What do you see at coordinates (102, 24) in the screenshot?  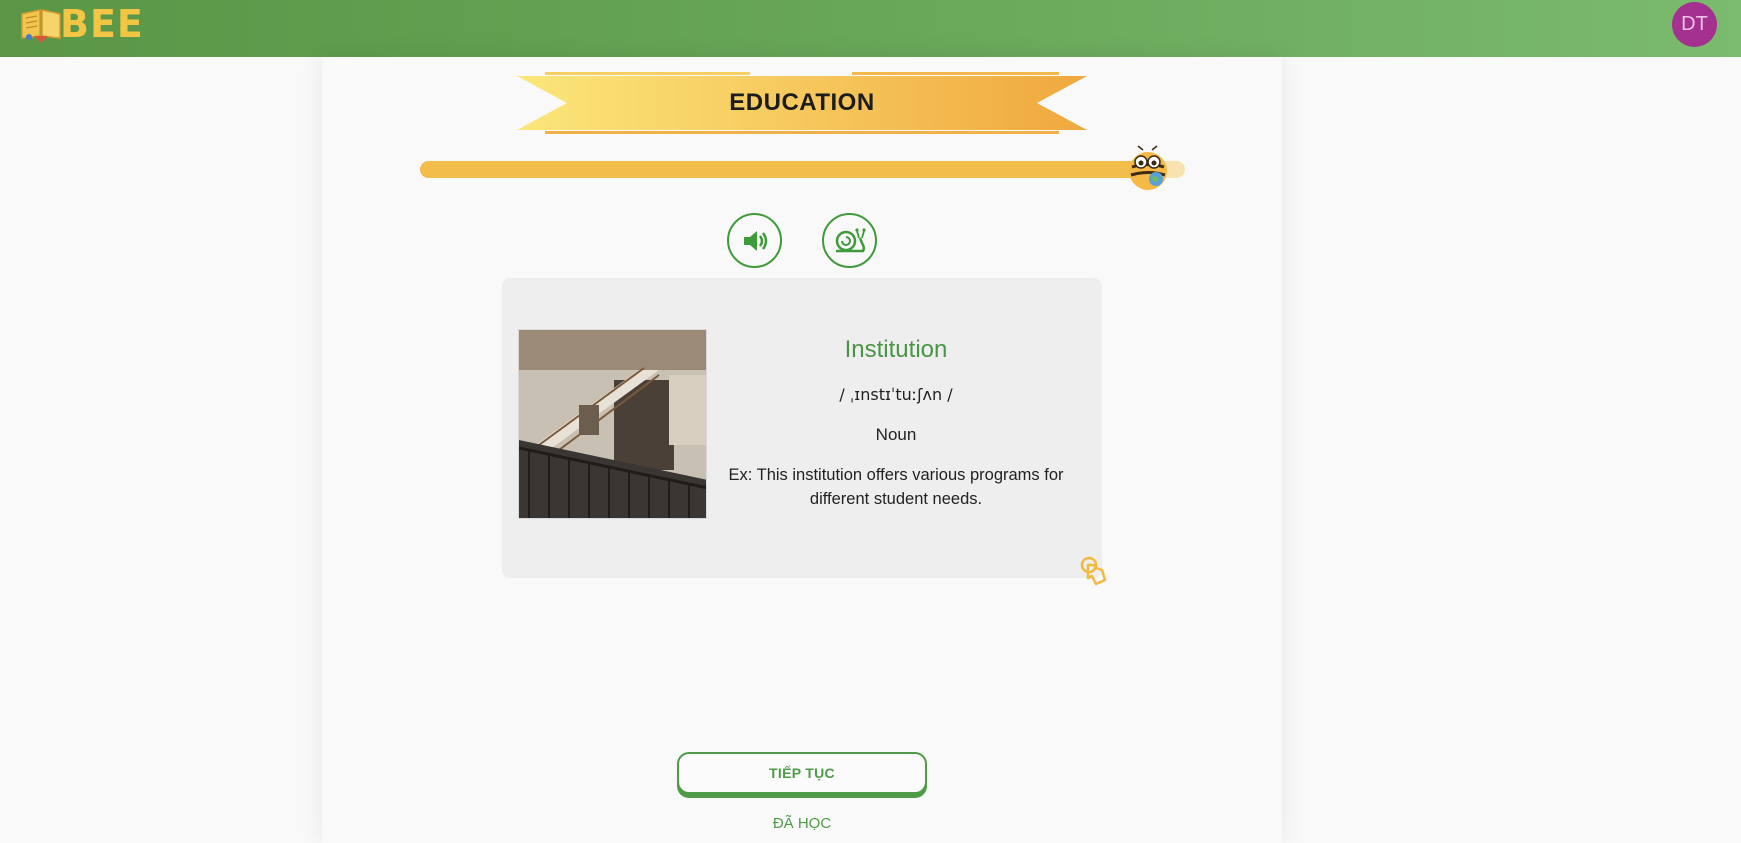 I see `logo-text: BEE` at bounding box center [102, 24].